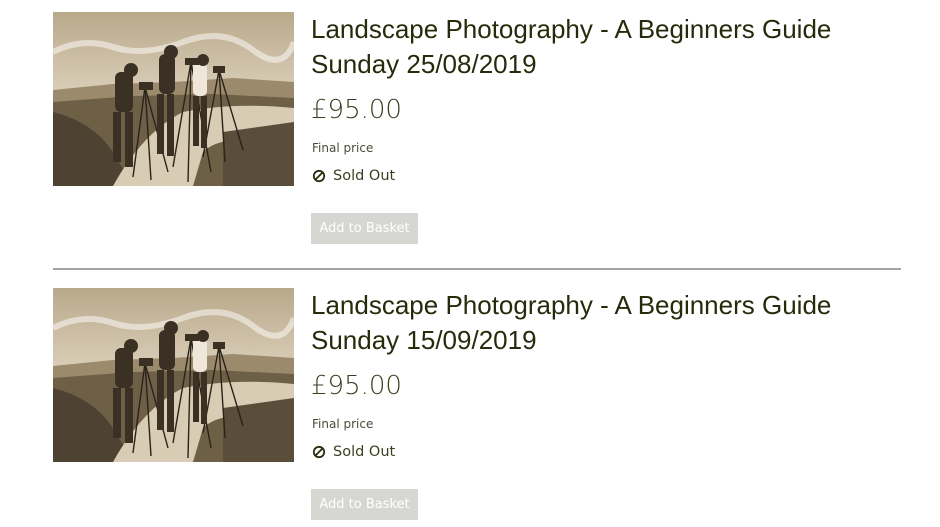 This screenshot has height=527, width=940. What do you see at coordinates (424, 340) in the screenshot?
I see `product-date: Sunday 15/09/2019` at bounding box center [424, 340].